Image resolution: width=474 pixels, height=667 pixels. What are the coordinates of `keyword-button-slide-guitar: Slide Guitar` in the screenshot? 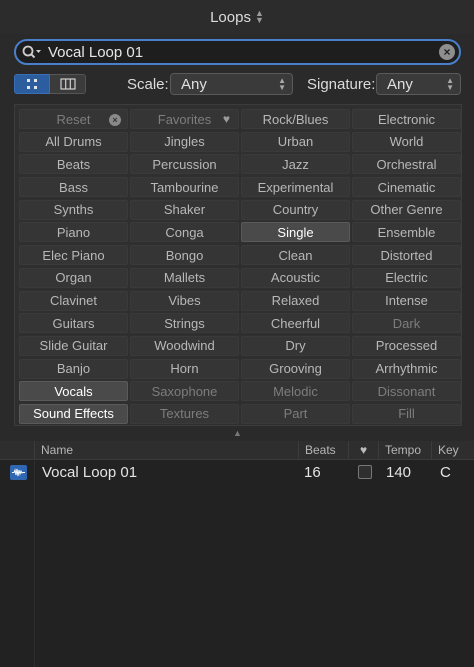 It's located at (73, 345).